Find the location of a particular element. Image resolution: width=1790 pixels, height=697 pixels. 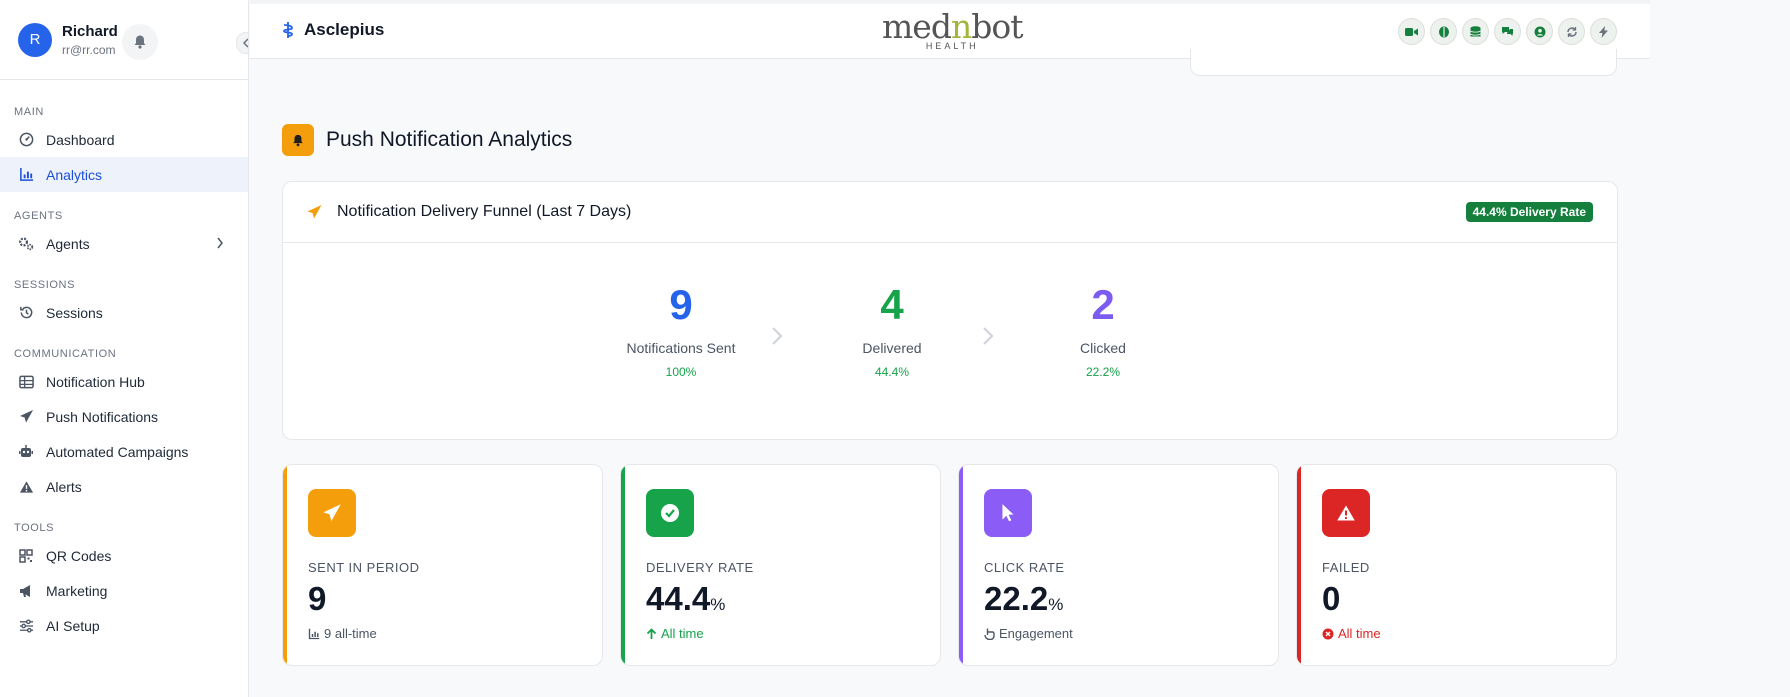

stat-value: 44.4% is located at coordinates (685, 599).